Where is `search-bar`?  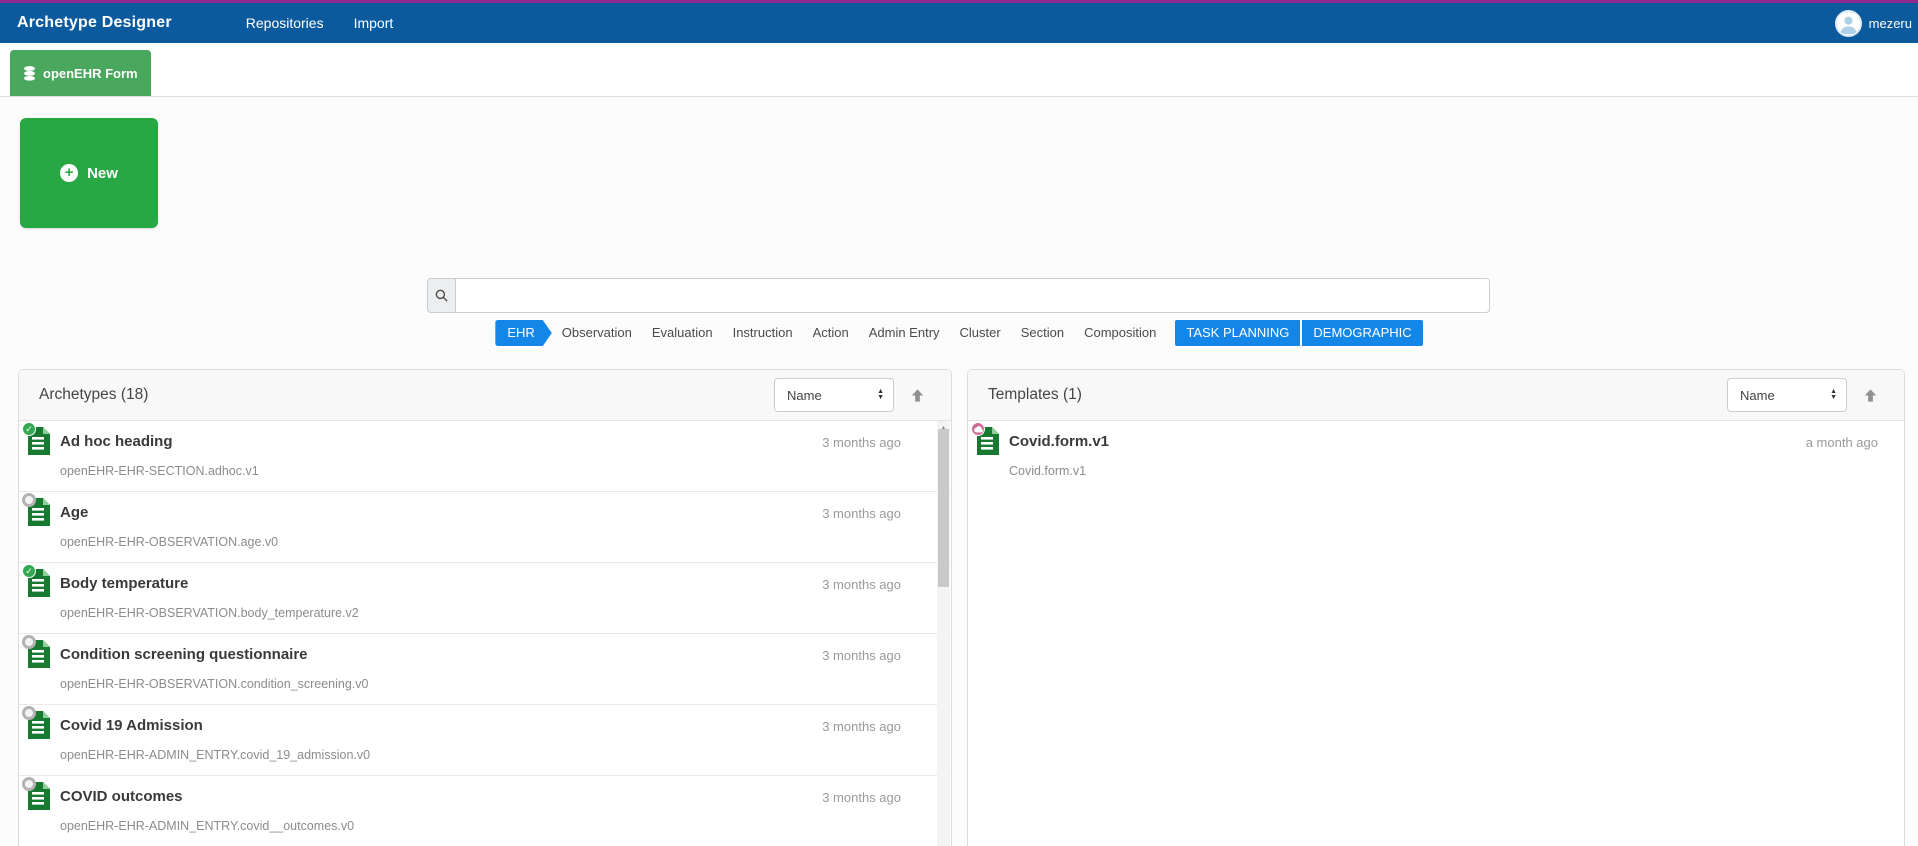 search-bar is located at coordinates (958, 295).